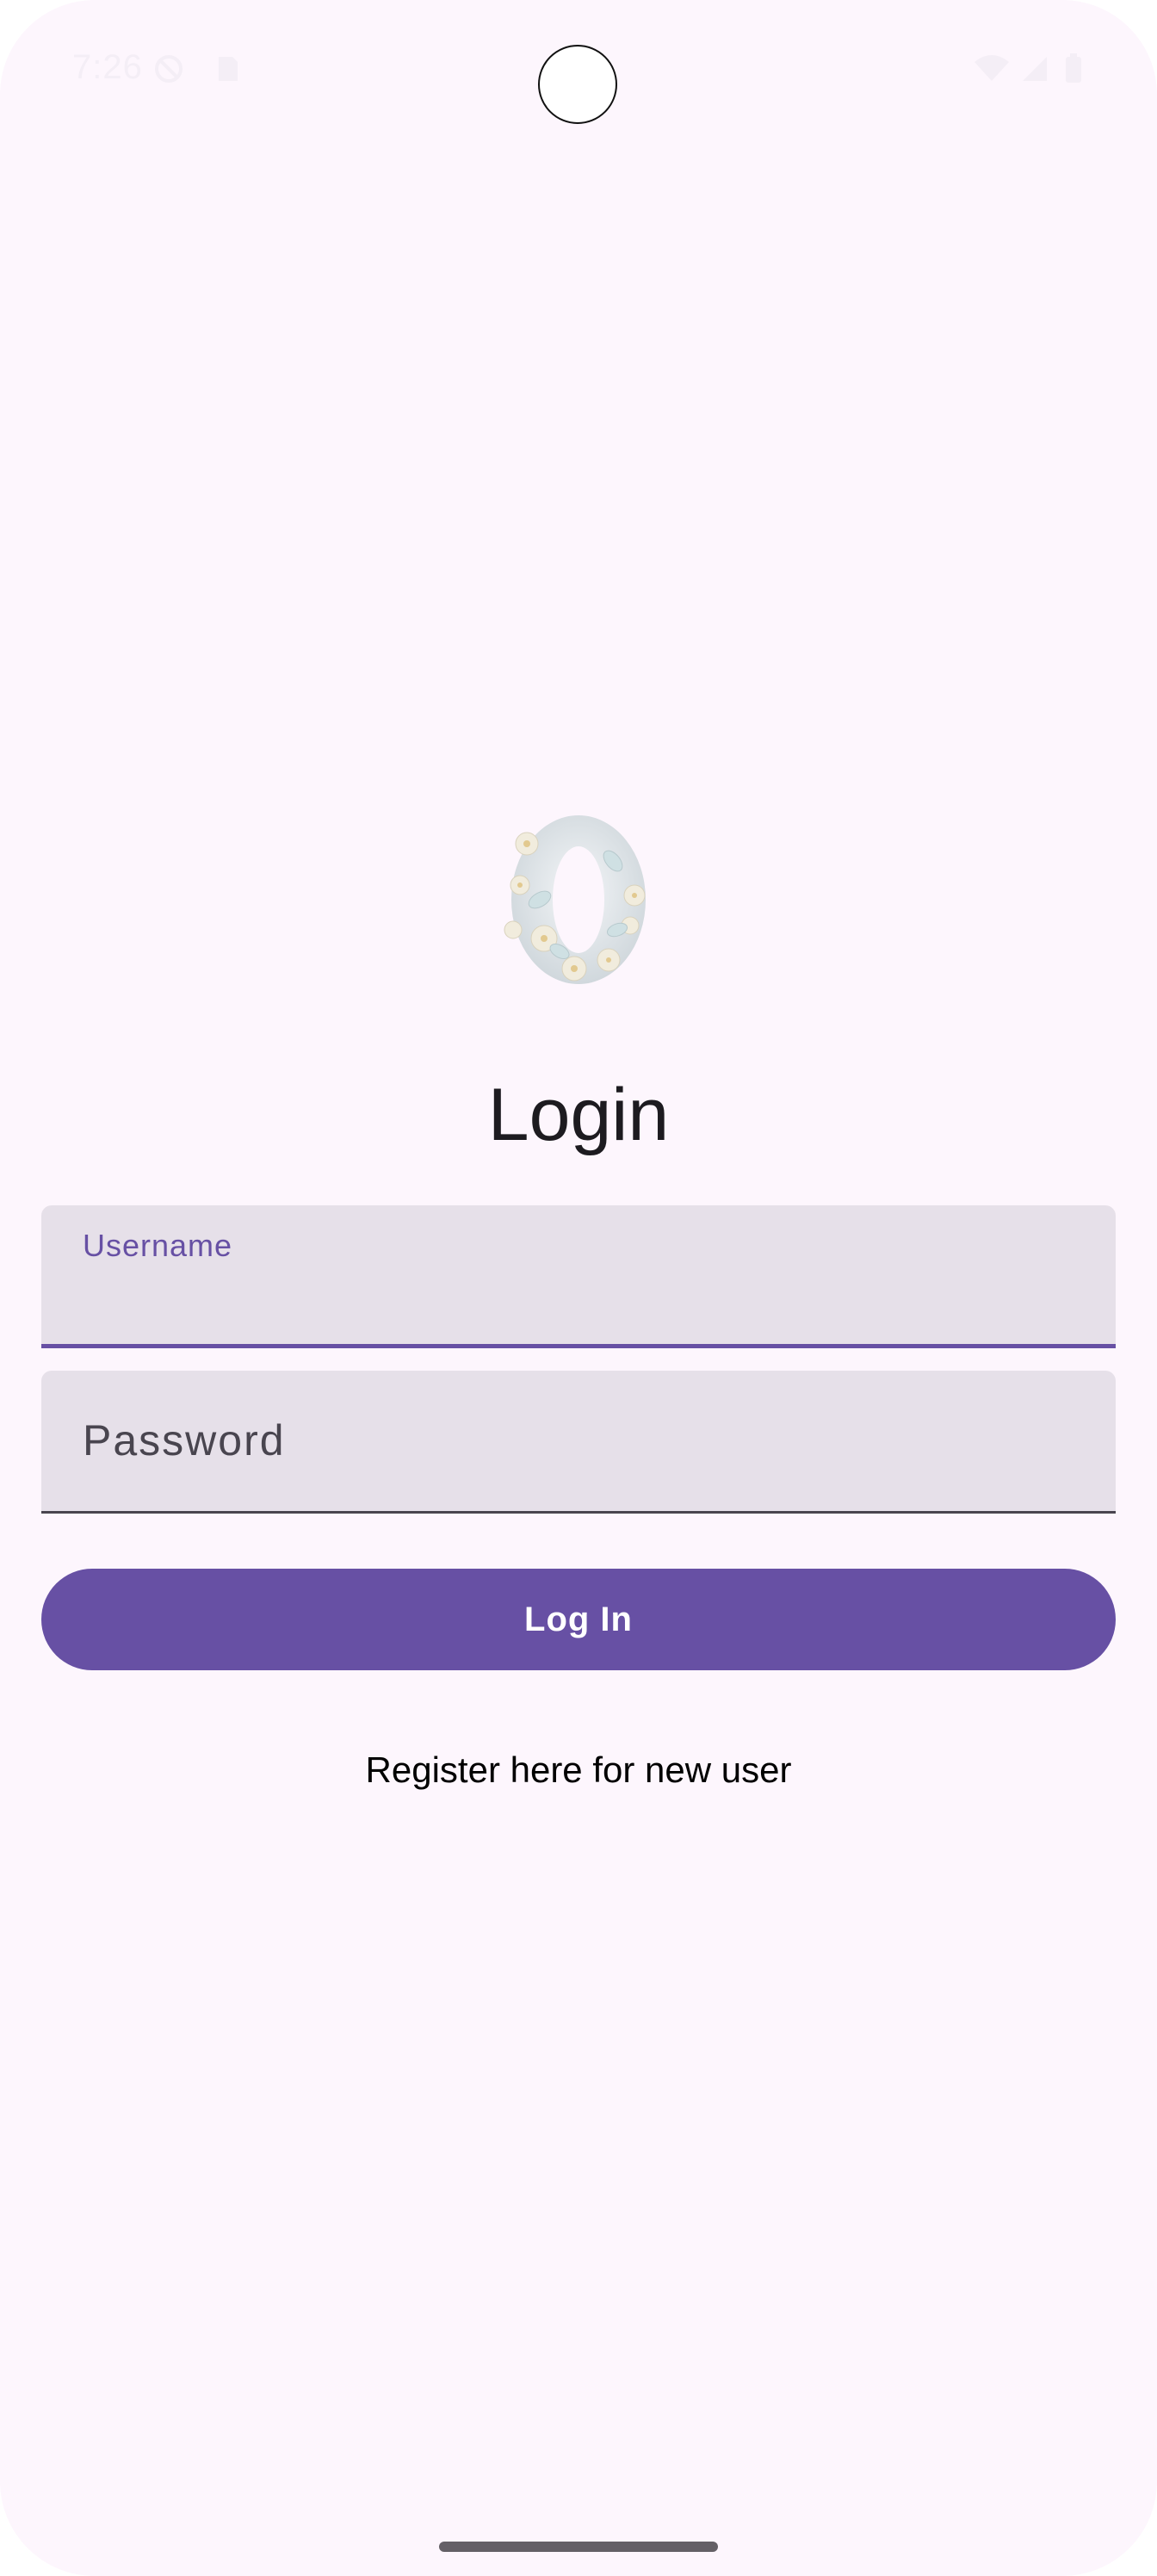 The height and width of the screenshot is (2576, 1157). I want to click on status-time: 7:26, so click(108, 67).